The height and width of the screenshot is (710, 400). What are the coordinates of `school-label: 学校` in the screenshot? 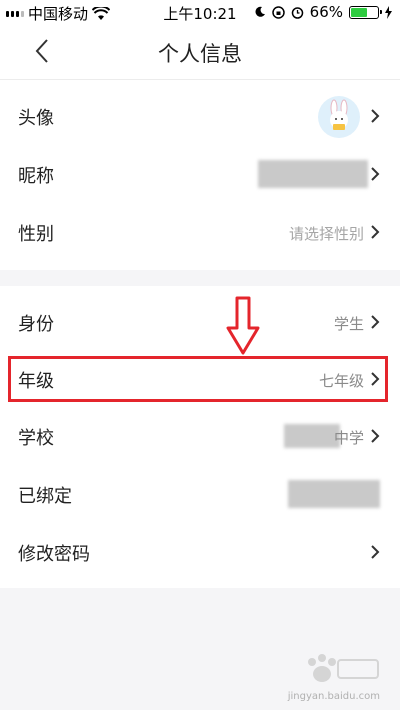 It's located at (36, 438).